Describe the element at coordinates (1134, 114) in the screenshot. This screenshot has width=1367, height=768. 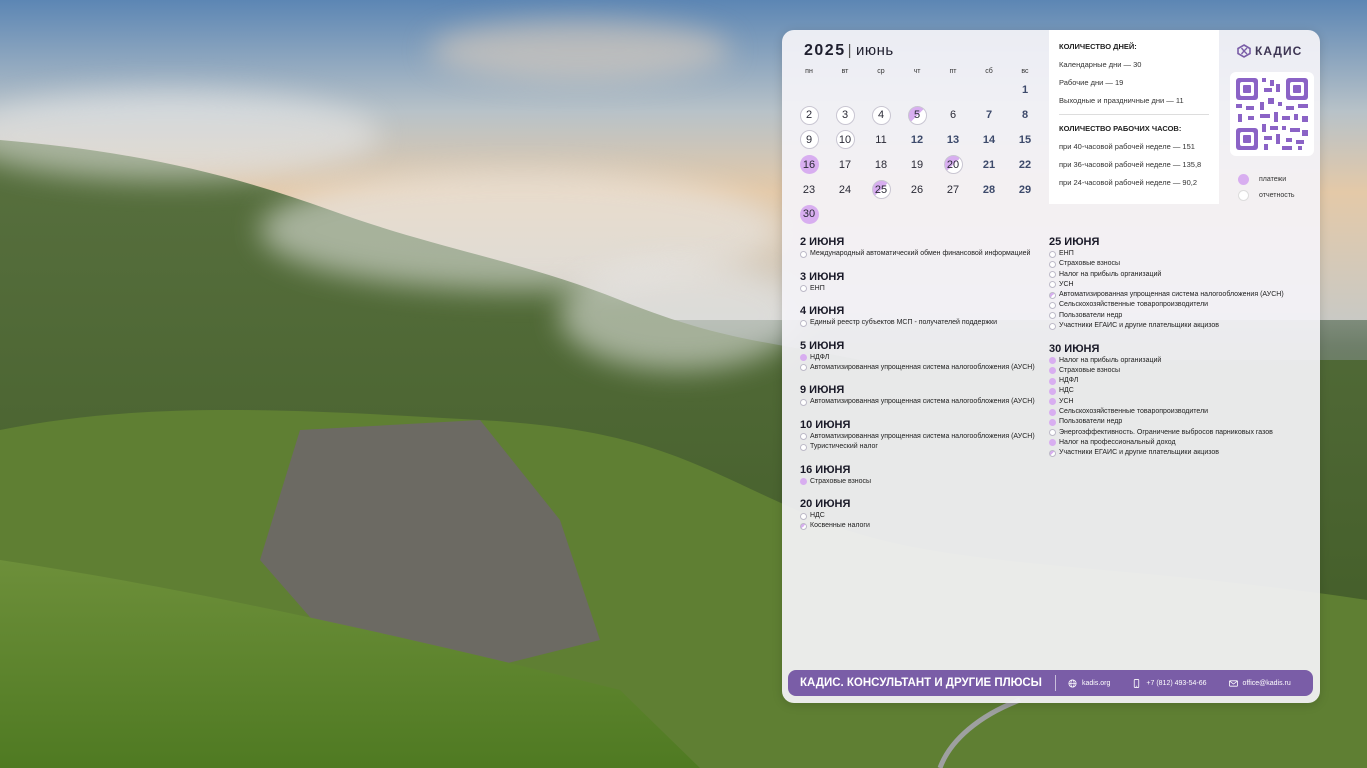
I see `stats-divider` at that location.